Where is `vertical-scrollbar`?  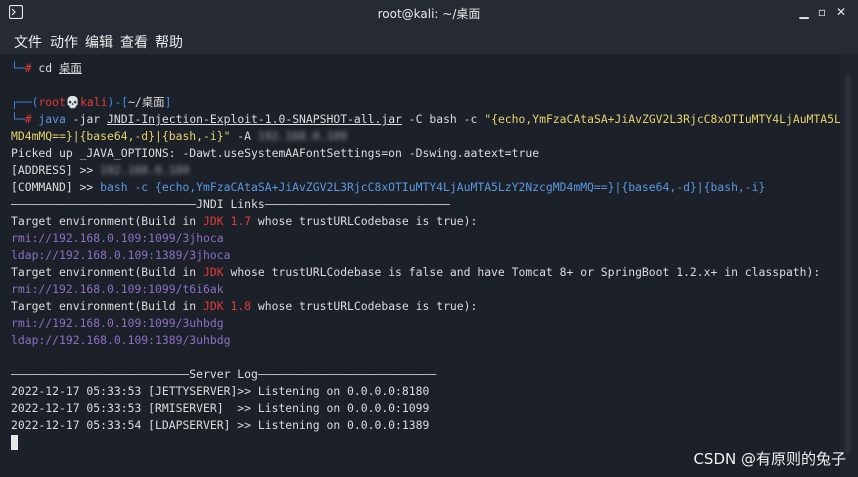 vertical-scrollbar is located at coordinates (849, 265).